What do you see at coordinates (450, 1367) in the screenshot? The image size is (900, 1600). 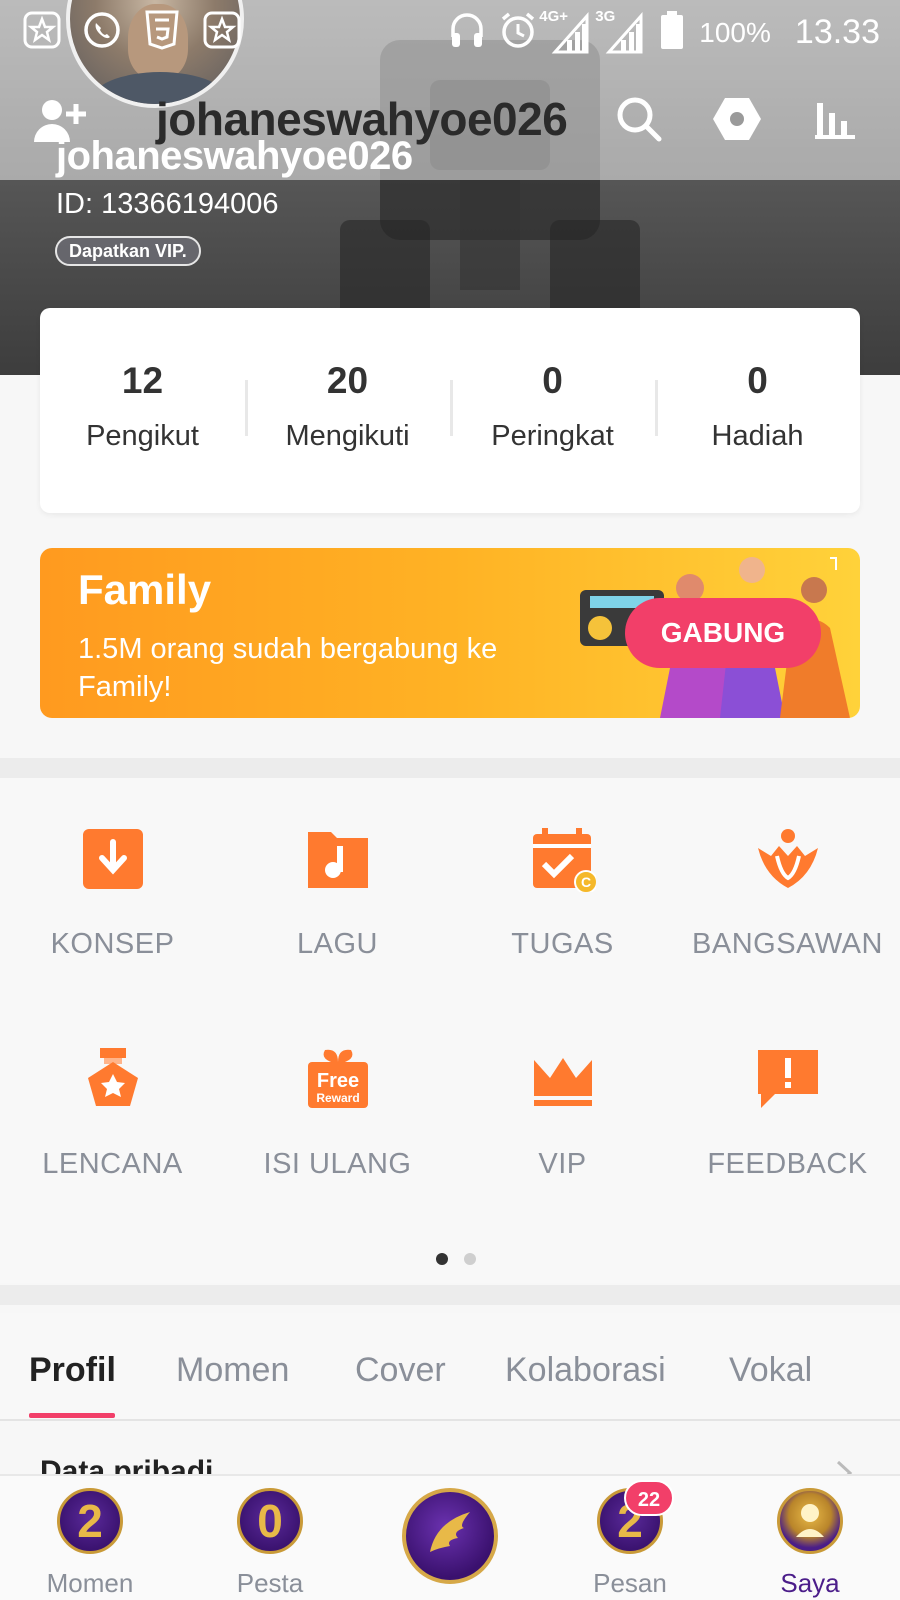 I see `profile-tabs: Profil Momen Cover Kolaborasi Vokal` at bounding box center [450, 1367].